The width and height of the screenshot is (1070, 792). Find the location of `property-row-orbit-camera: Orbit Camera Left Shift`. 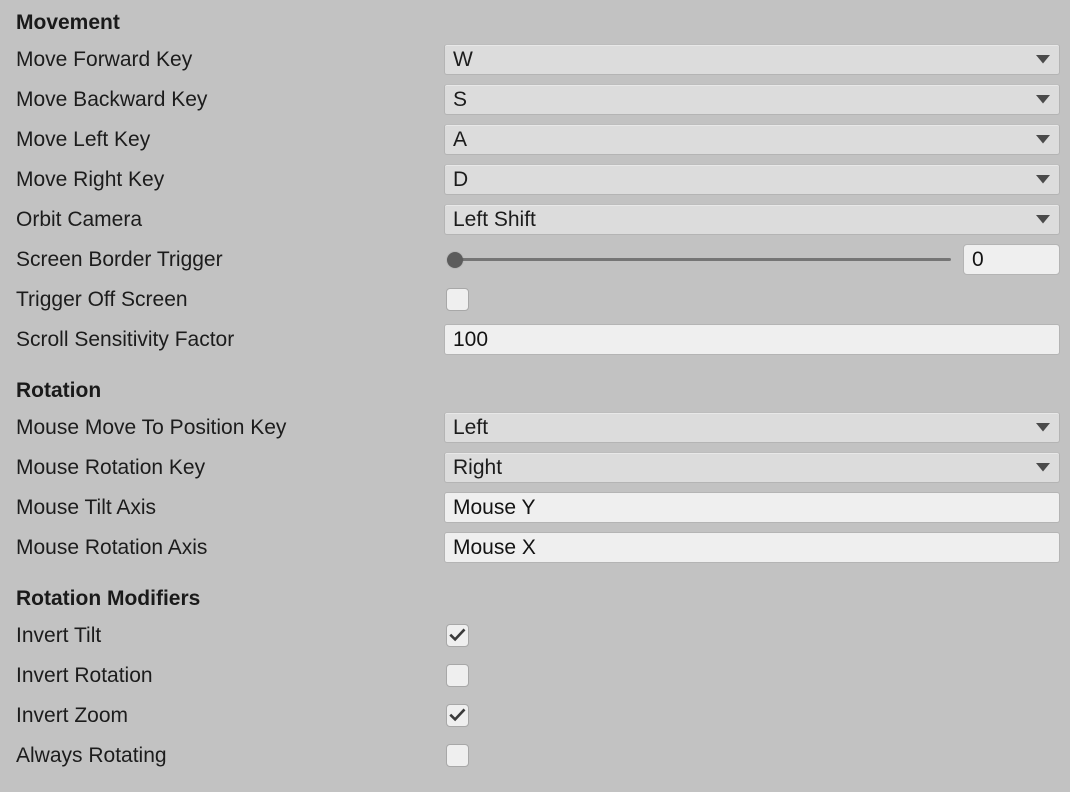

property-row-orbit-camera: Orbit Camera Left Shift is located at coordinates (535, 220).